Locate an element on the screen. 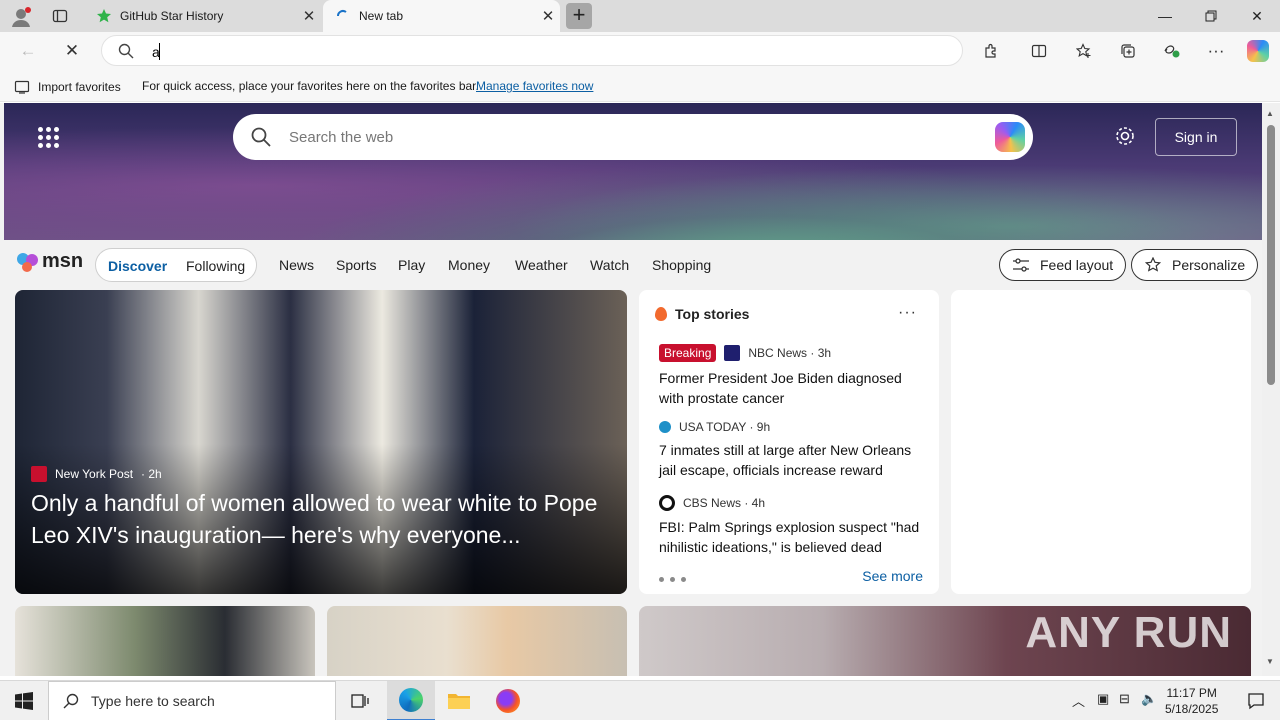 The image size is (1280, 720). taskbar-search: Type here to search is located at coordinates (192, 700).